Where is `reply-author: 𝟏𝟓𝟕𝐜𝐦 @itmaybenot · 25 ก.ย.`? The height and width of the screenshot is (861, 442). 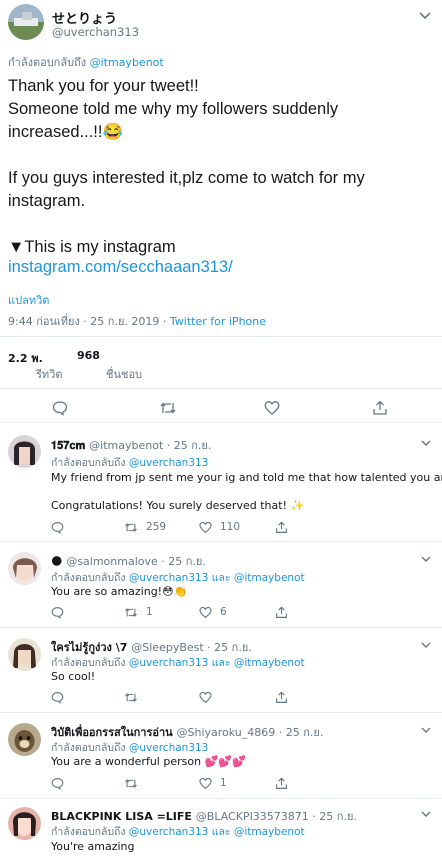 reply-author: 𝟏𝟓𝟕𝐜𝐦 @itmaybenot · 25 ก.ย. is located at coordinates (131, 445).